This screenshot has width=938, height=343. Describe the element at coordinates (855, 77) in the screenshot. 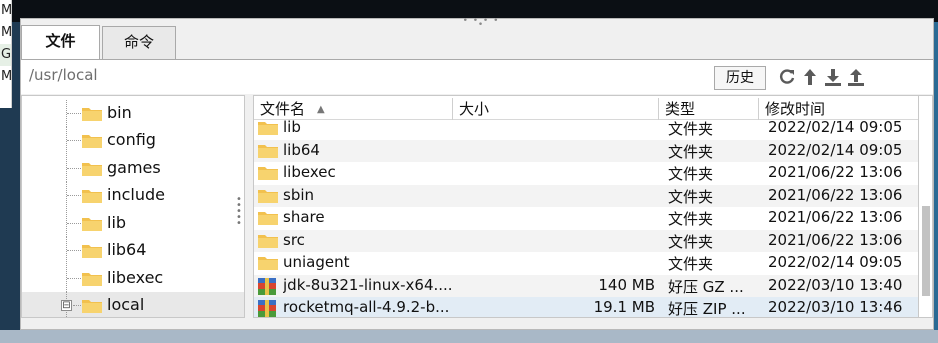

I see `upload-icon` at that location.